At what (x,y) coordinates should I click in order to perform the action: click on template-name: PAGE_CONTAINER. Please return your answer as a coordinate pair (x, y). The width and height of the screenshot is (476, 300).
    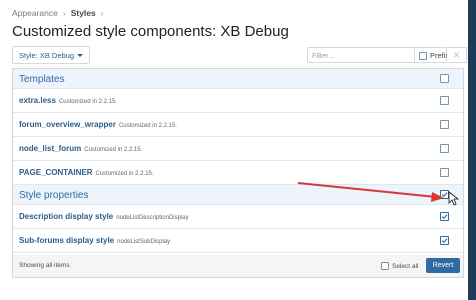
    Looking at the image, I should click on (56, 172).